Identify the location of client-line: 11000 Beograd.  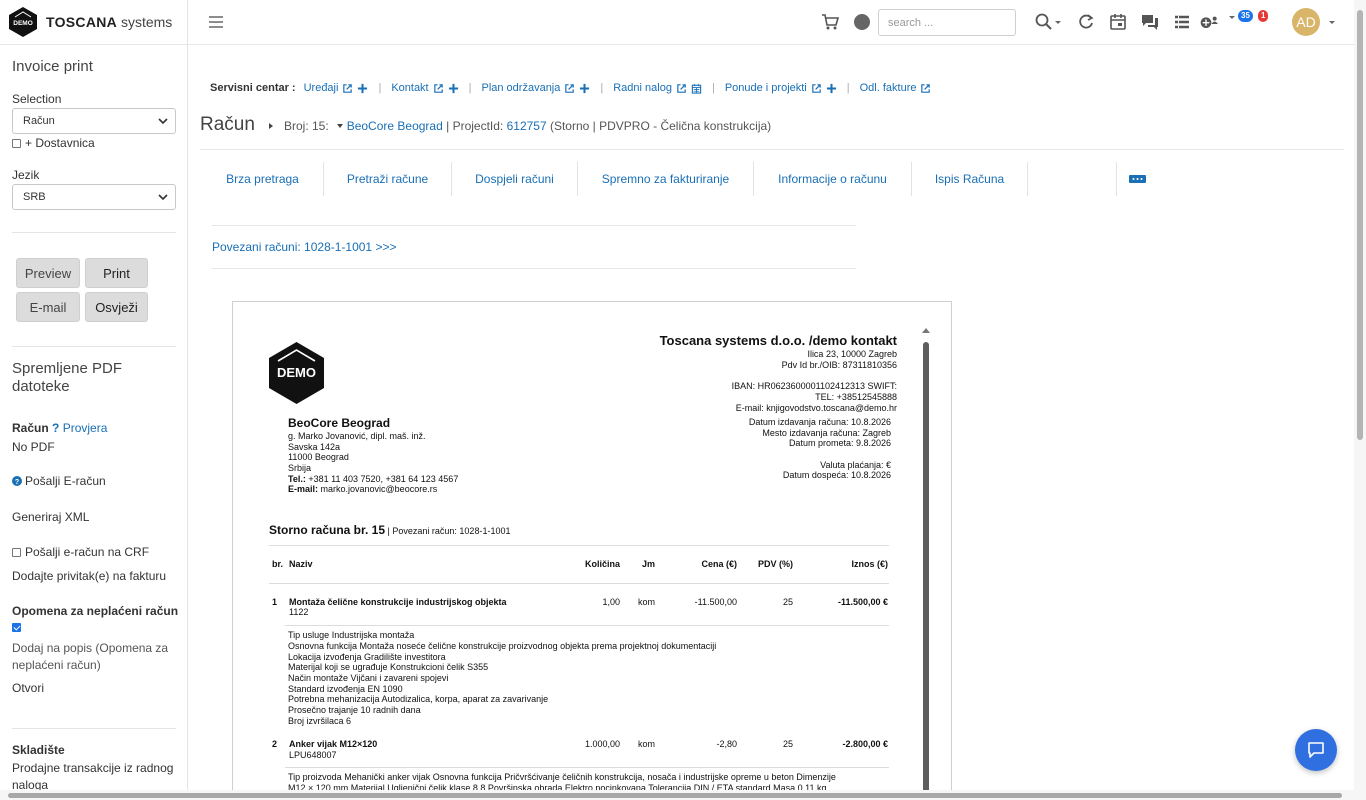
(318, 457).